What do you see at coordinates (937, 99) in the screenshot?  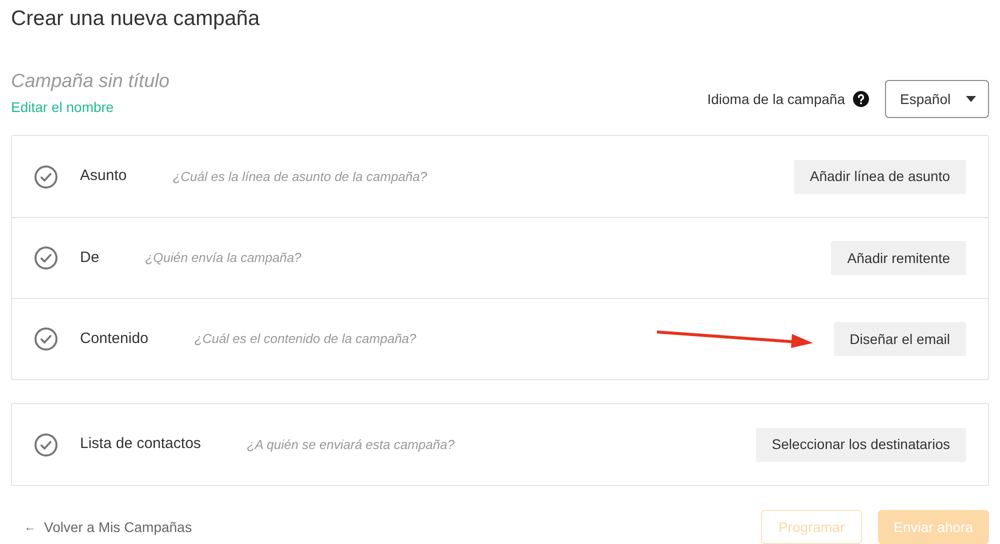 I see `language-dropdown: Español` at bounding box center [937, 99].